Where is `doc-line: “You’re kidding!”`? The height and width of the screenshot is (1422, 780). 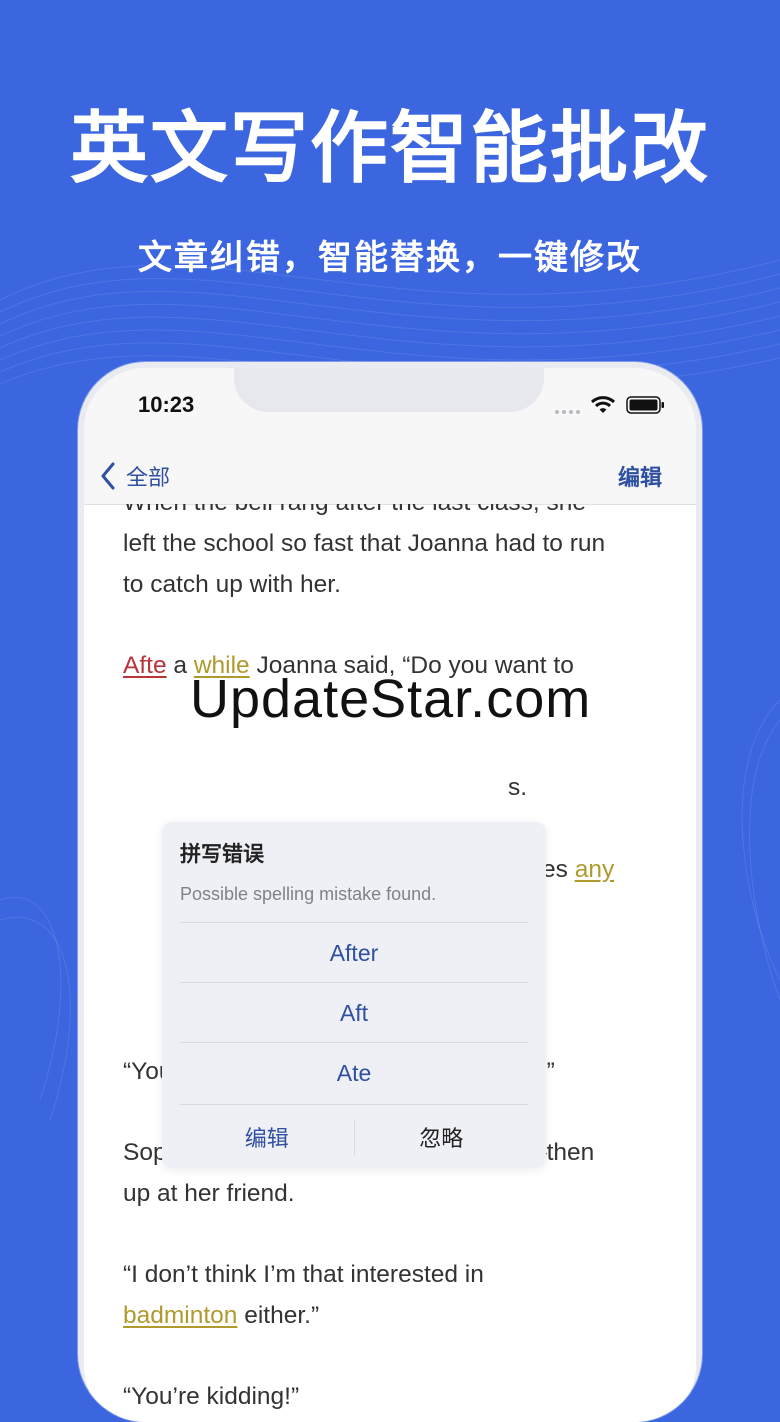
doc-line: “You’re kidding!” is located at coordinates (211, 1396).